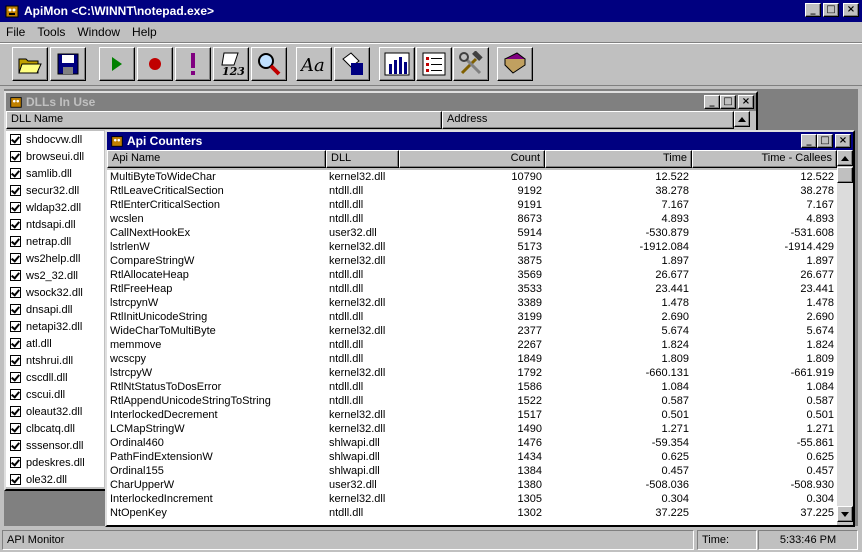 This screenshot has width=862, height=552. I want to click on dll-list-item: oleaut32.dll, so click(55, 411).